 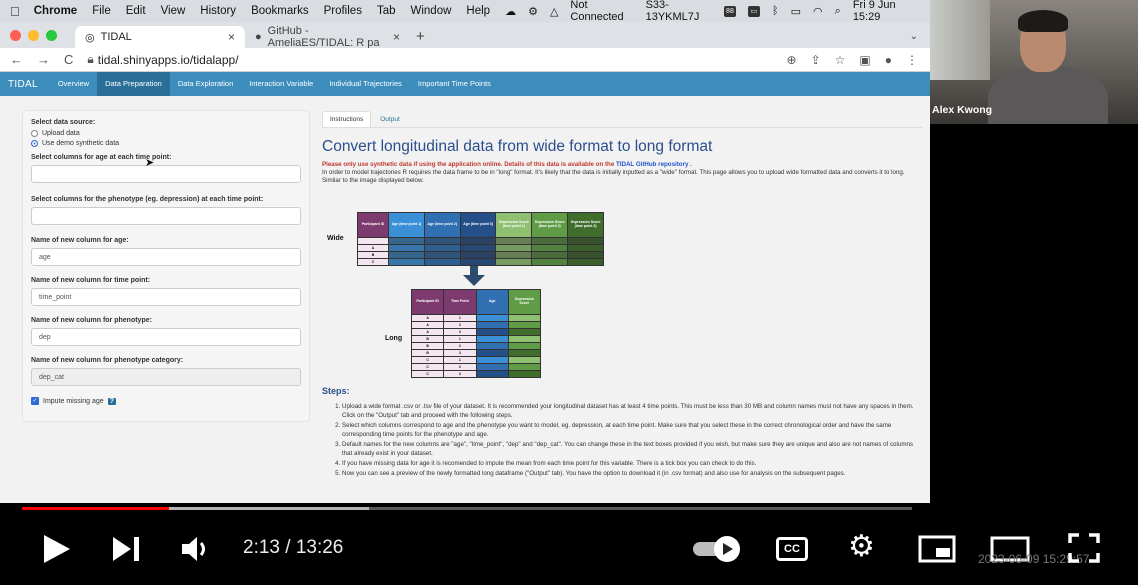 What do you see at coordinates (818, 11) in the screenshot?
I see `wifi-icon: ◠` at bounding box center [818, 11].